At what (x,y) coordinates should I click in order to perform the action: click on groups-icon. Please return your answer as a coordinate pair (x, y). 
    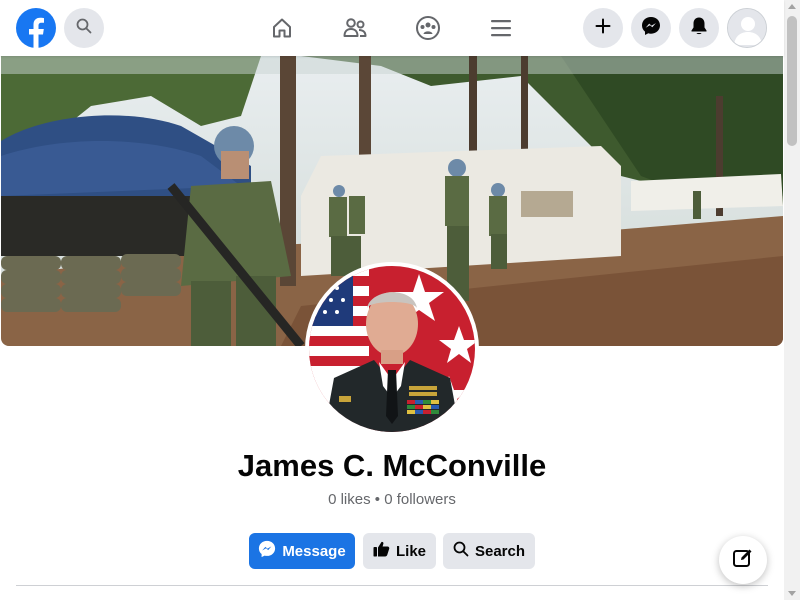
    Looking at the image, I should click on (428, 28).